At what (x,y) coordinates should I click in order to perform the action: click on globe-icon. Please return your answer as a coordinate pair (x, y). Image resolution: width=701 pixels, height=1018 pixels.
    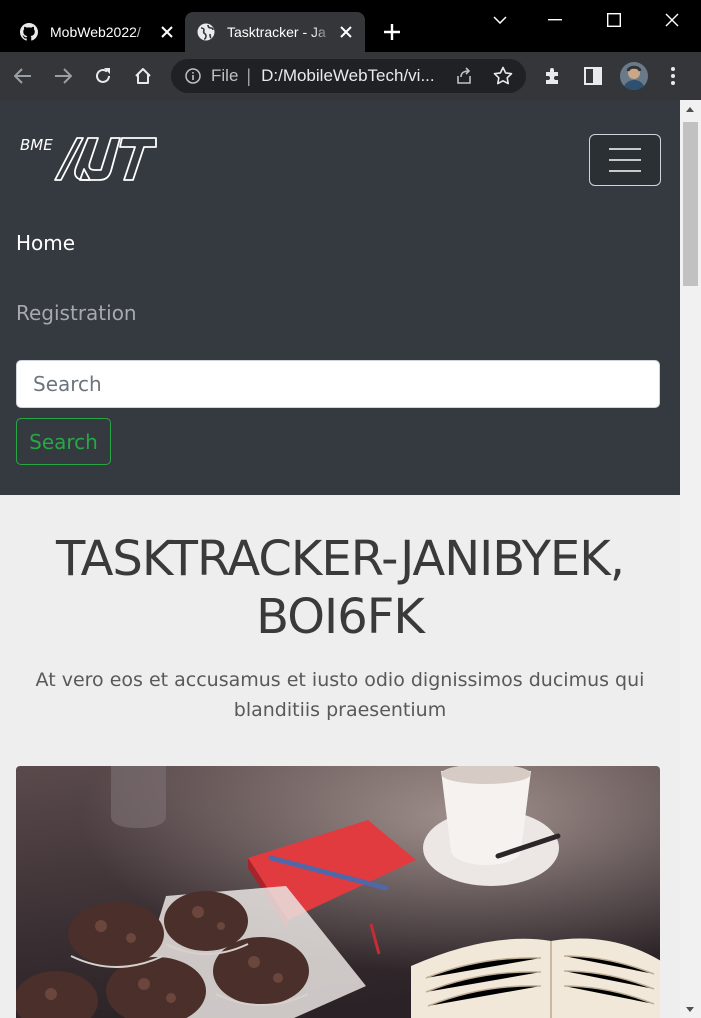
    Looking at the image, I should click on (206, 32).